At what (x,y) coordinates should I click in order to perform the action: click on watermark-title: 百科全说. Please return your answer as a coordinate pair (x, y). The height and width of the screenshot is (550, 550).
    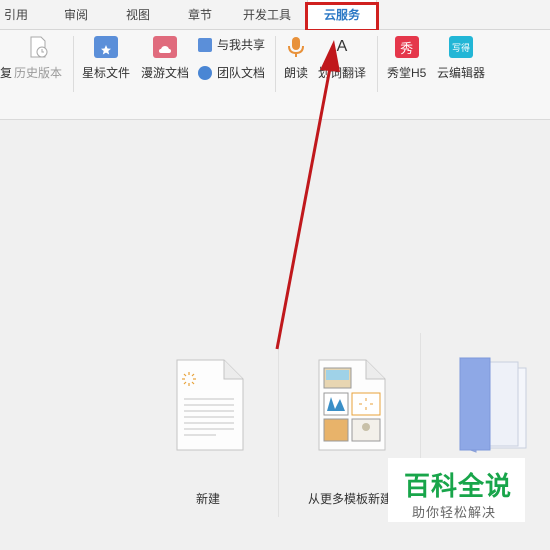
    Looking at the image, I should click on (458, 486).